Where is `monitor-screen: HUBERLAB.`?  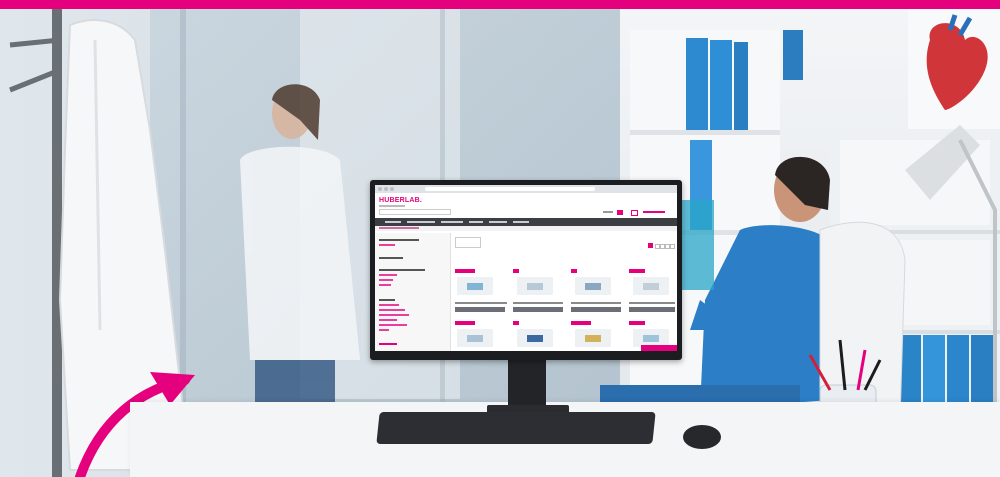 monitor-screen: HUBERLAB. is located at coordinates (526, 268).